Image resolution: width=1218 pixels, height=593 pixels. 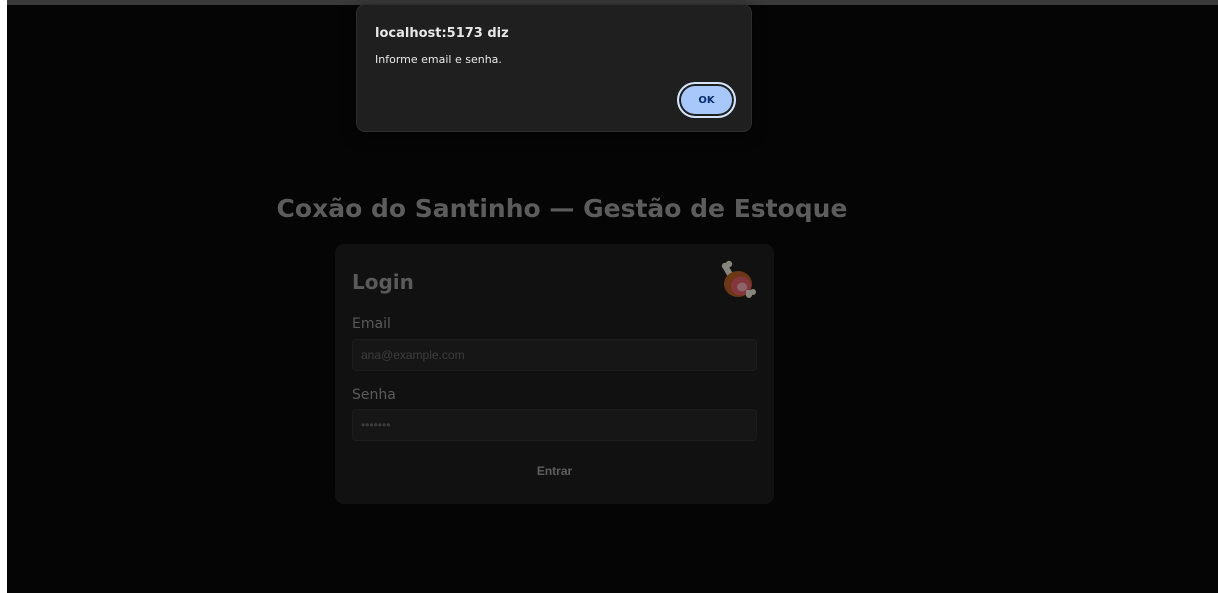 What do you see at coordinates (374, 395) in the screenshot?
I see `password-label: Senha` at bounding box center [374, 395].